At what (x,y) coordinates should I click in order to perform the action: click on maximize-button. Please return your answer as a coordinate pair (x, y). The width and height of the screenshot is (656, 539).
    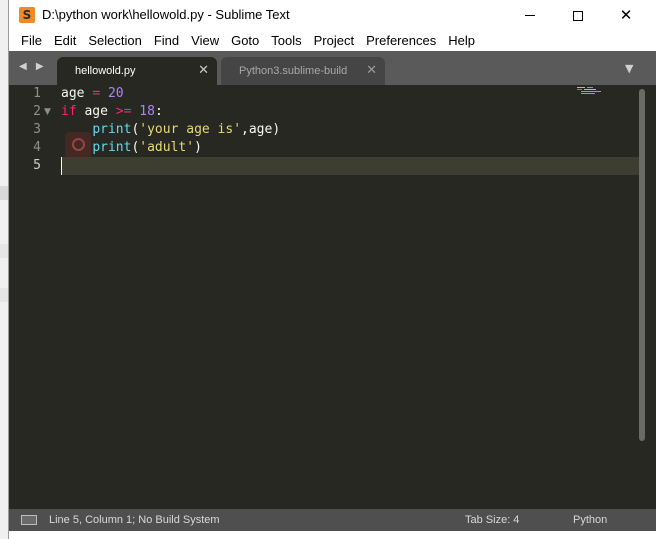
    Looking at the image, I should click on (578, 15).